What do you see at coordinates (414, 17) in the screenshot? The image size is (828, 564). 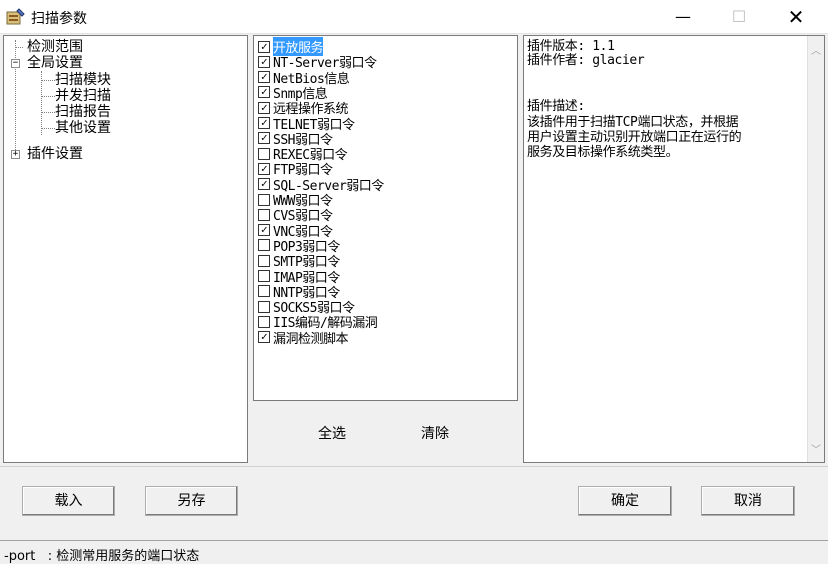 I see `title-bar: 扫描参数 — ☐ ✕` at bounding box center [414, 17].